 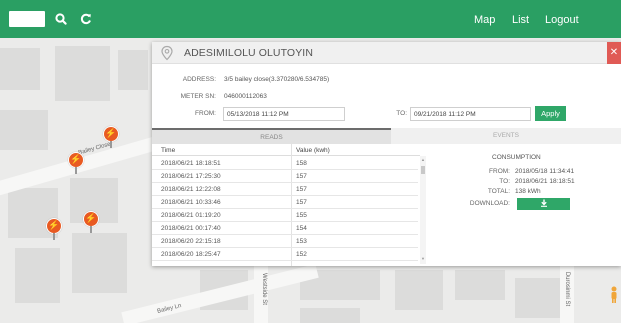 What do you see at coordinates (484, 20) in the screenshot?
I see `nav-map: Map` at bounding box center [484, 20].